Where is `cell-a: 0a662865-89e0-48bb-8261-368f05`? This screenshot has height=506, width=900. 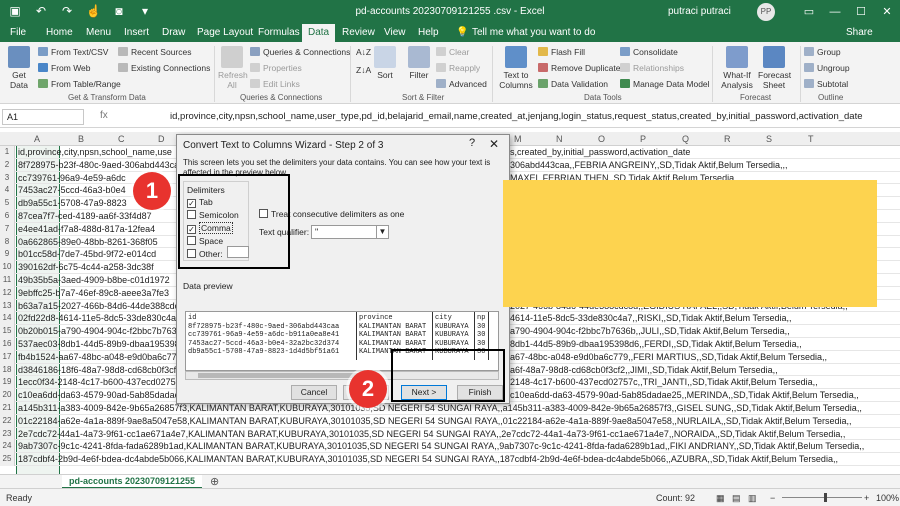 cell-a: 0a662865-89e0-48bb-8261-368f05 is located at coordinates (88, 242).